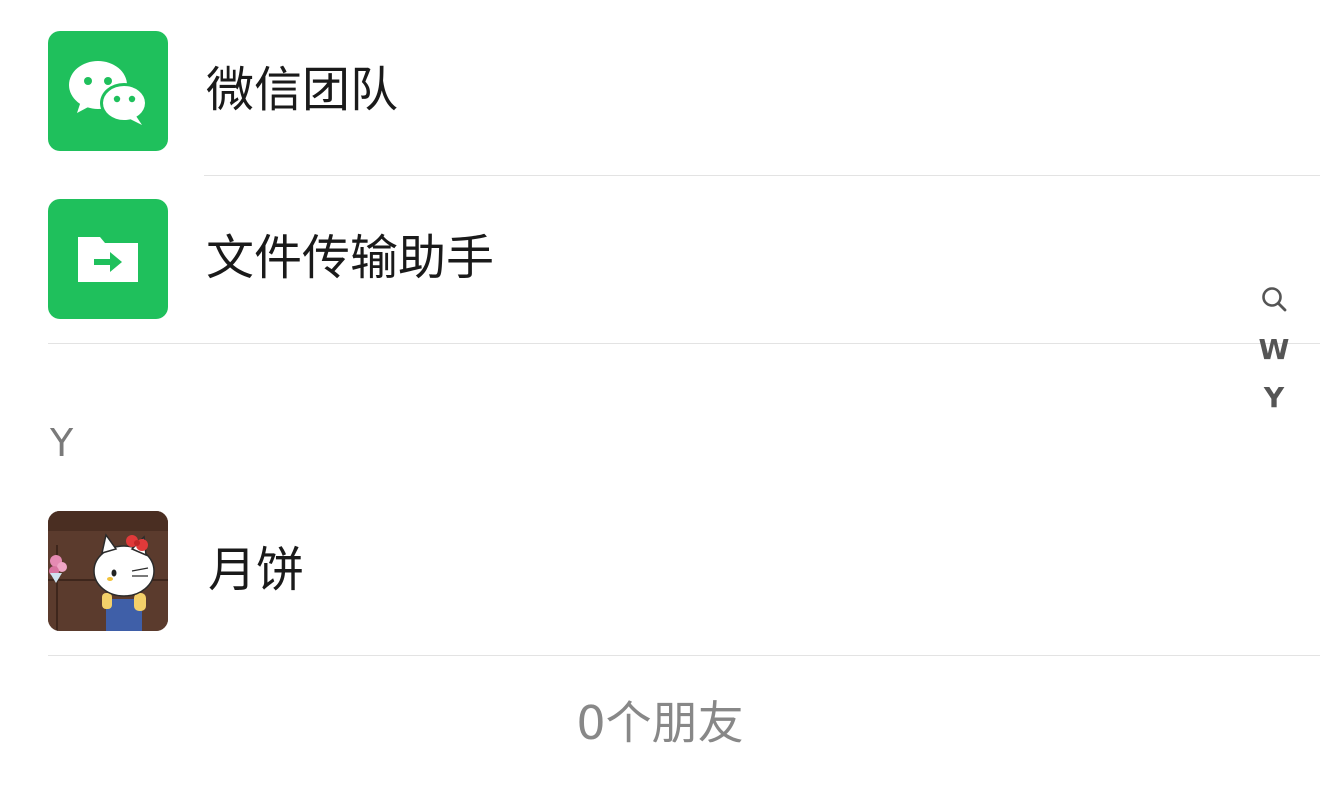 This screenshot has height=801, width=1320. I want to click on wechat-logo-icon, so click(108, 91).